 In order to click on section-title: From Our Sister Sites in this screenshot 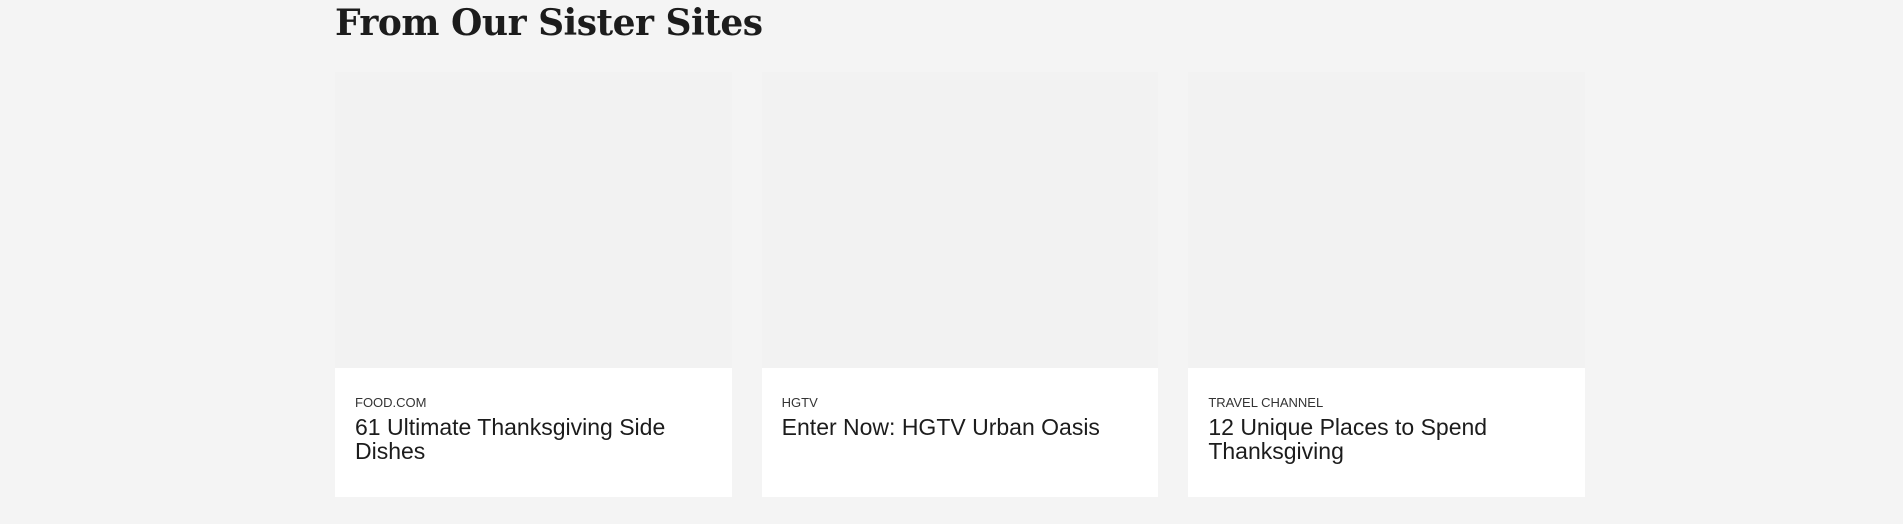, I will do `click(549, 23)`.